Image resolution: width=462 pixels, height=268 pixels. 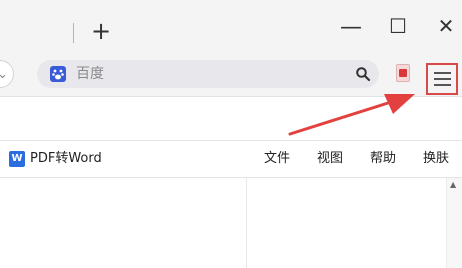 I want to click on pdf-icon, so click(x=403, y=73).